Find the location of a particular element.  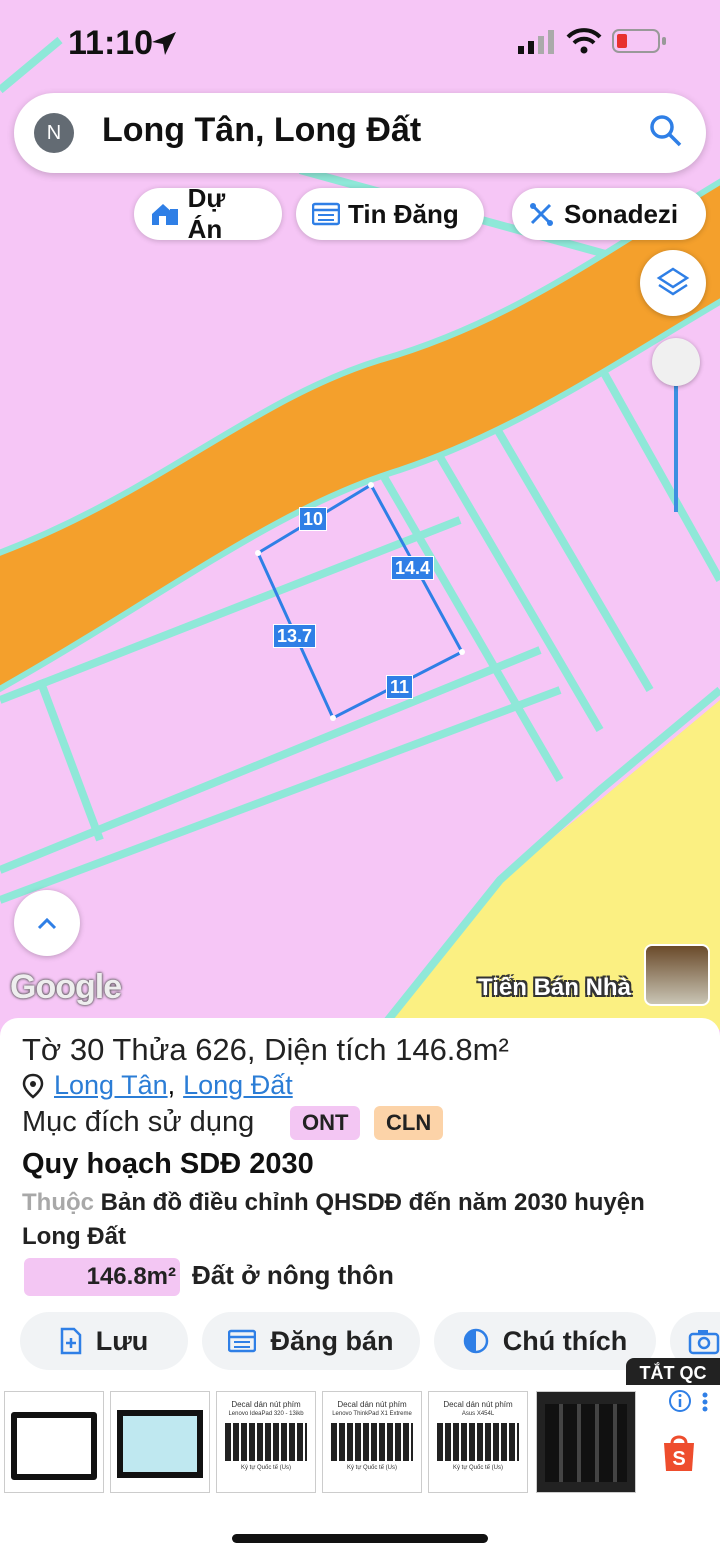

edge-label-top: 10 is located at coordinates (313, 519).